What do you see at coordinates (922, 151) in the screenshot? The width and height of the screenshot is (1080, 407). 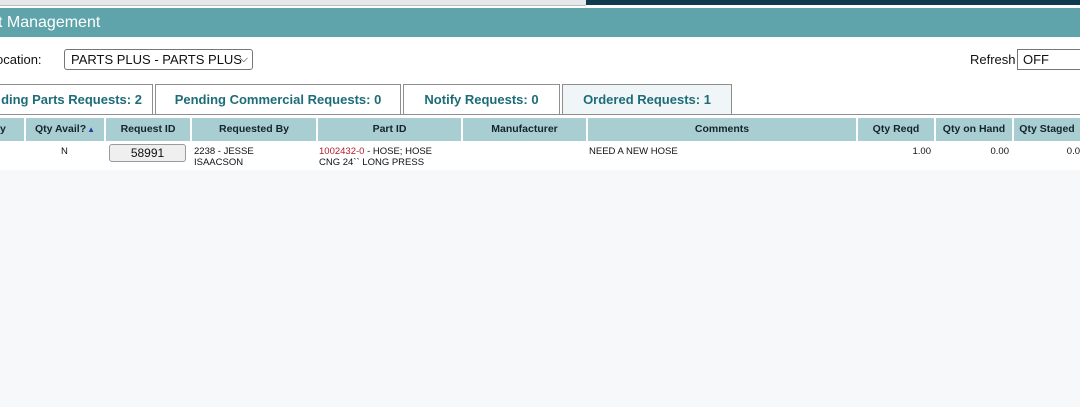 I see `cell-qty-reqd: 1.00` at bounding box center [922, 151].